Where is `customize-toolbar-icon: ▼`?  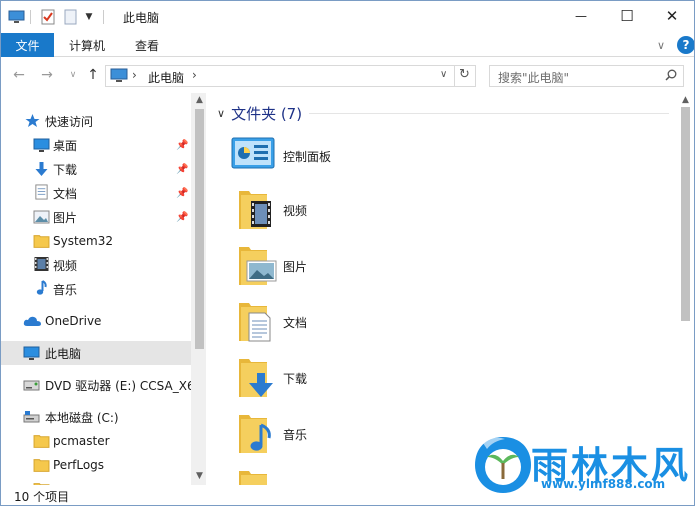
customize-toolbar-icon: ▼ is located at coordinates (89, 17).